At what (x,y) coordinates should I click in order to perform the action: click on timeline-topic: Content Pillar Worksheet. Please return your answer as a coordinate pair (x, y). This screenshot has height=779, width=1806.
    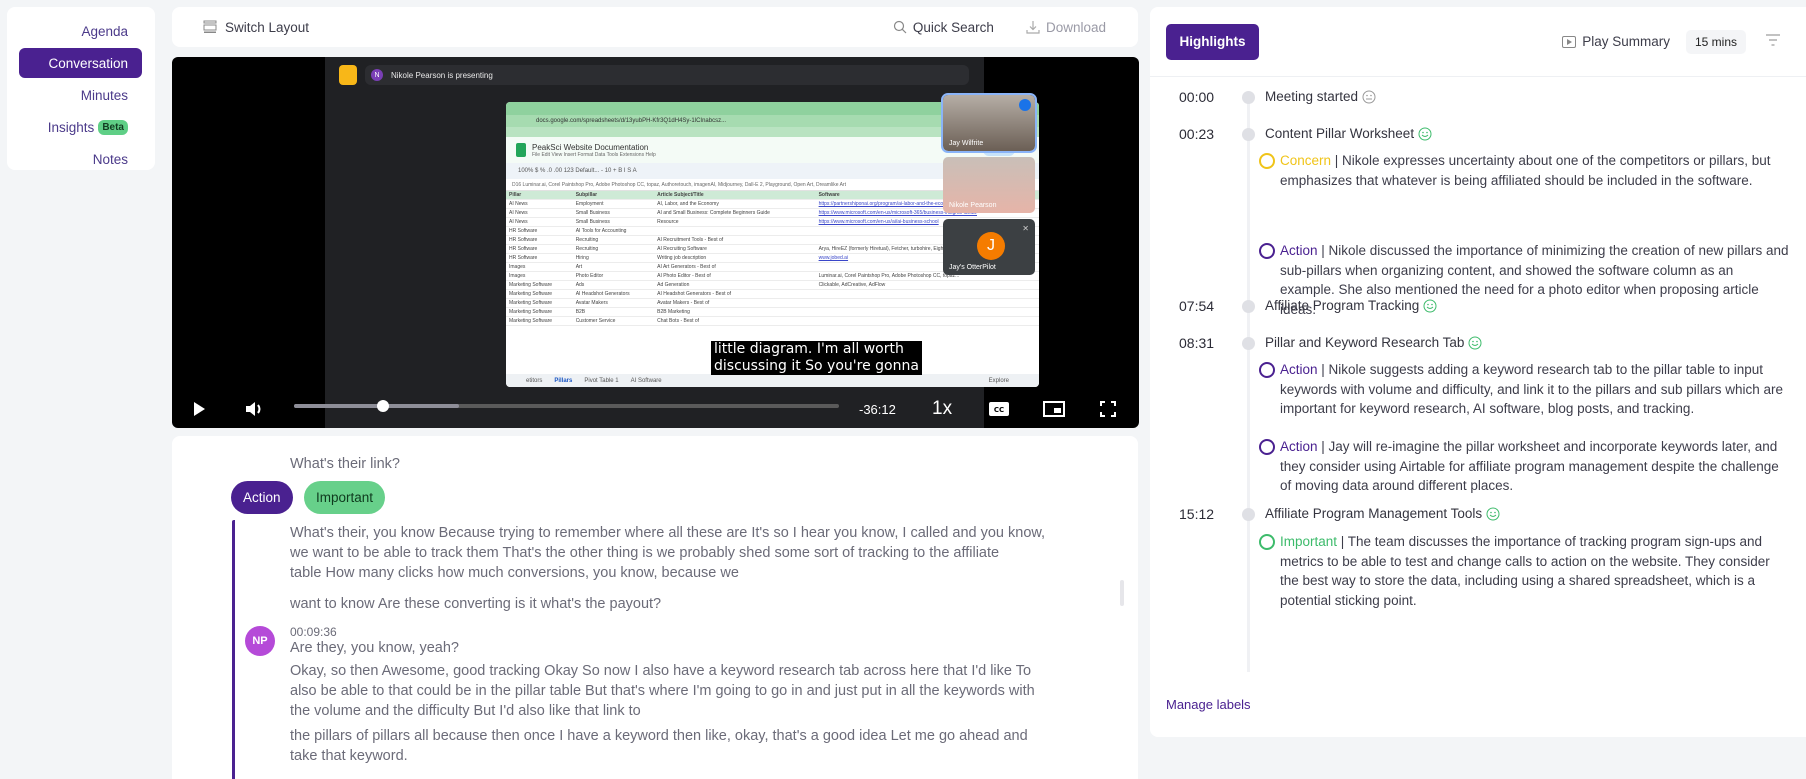
    Looking at the image, I should click on (1348, 133).